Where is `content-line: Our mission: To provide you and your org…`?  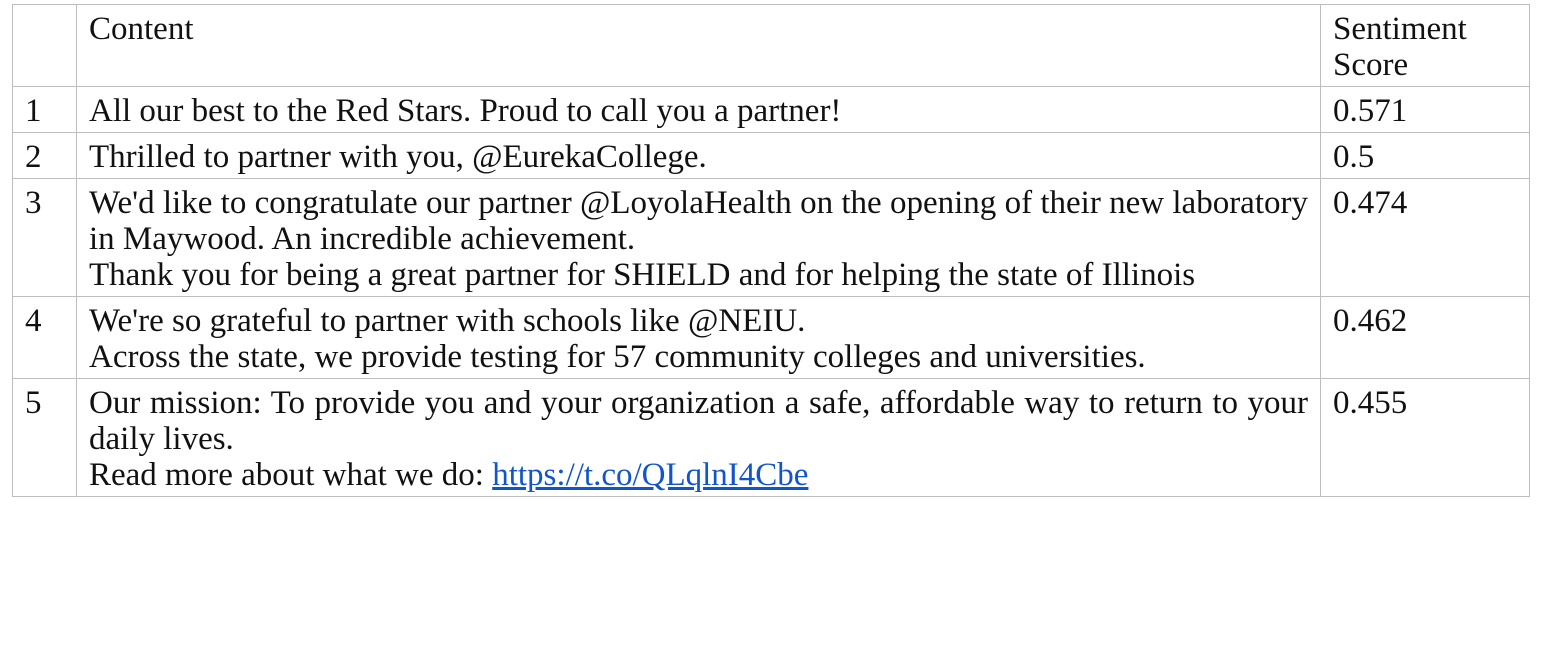 content-line: Our mission: To provide you and your org… is located at coordinates (698, 421).